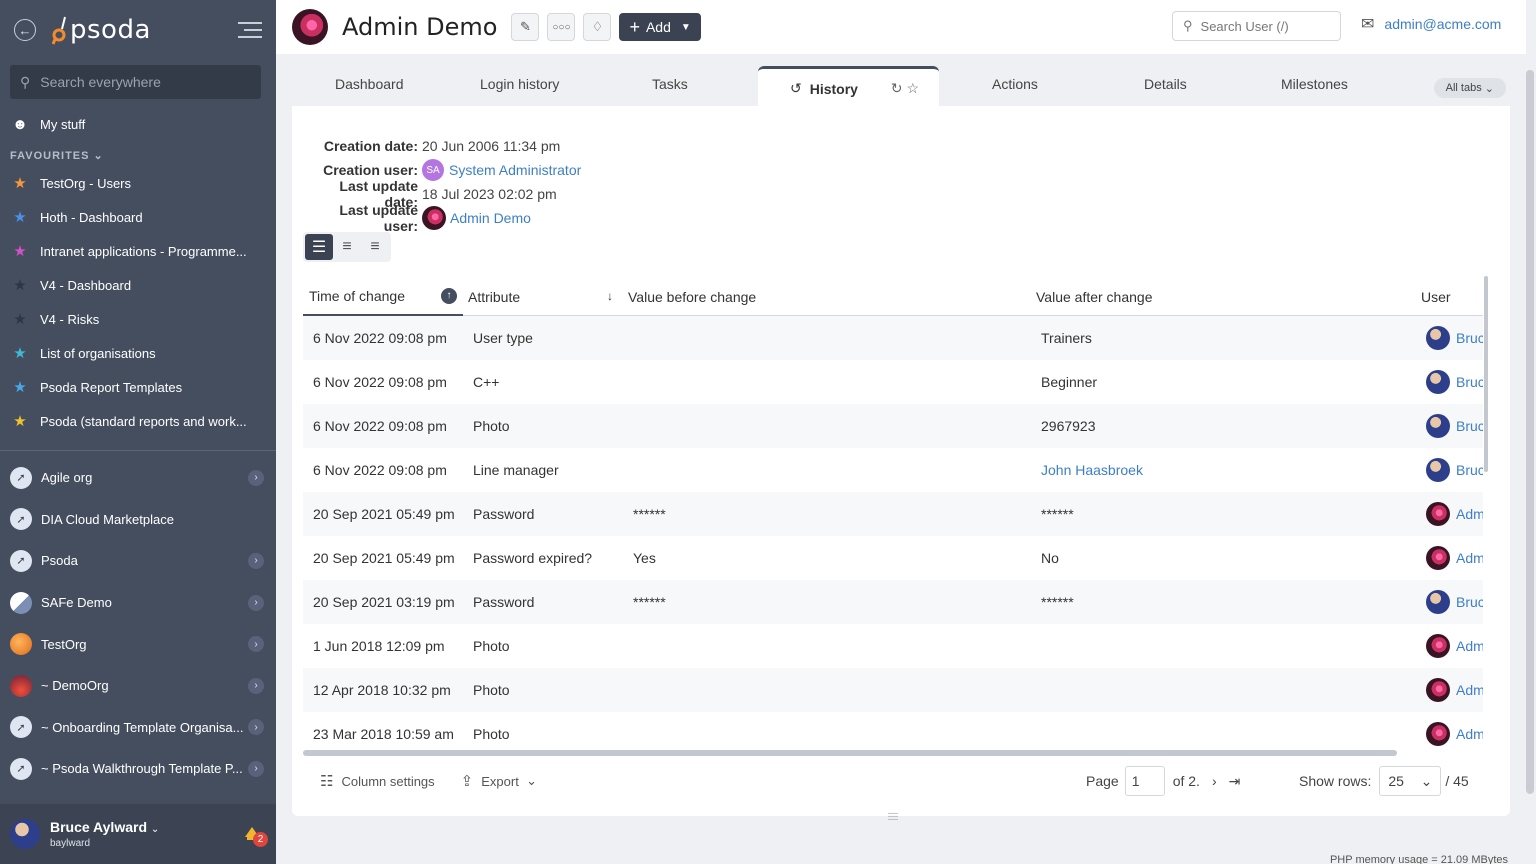  Describe the element at coordinates (255, 835) in the screenshot. I see `notifications-button: 2` at that location.